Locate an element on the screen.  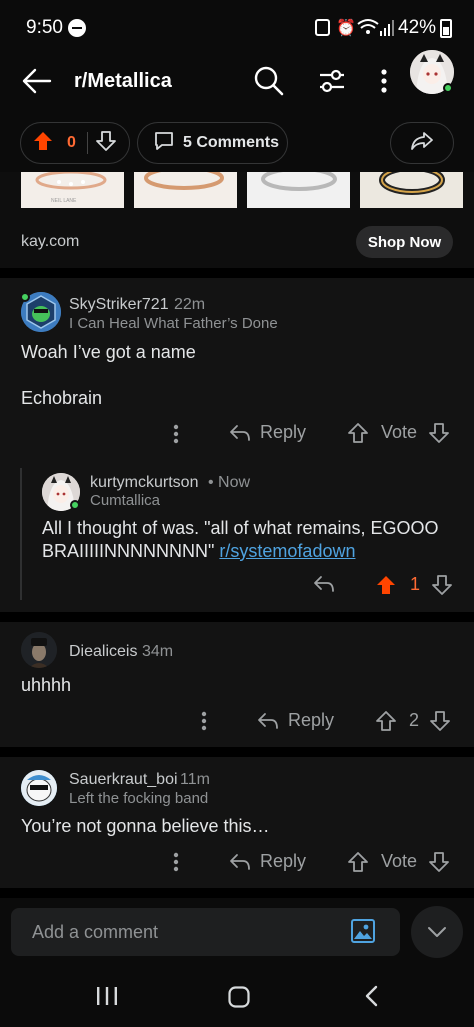
sort-filter-icon is located at coordinates (332, 83).